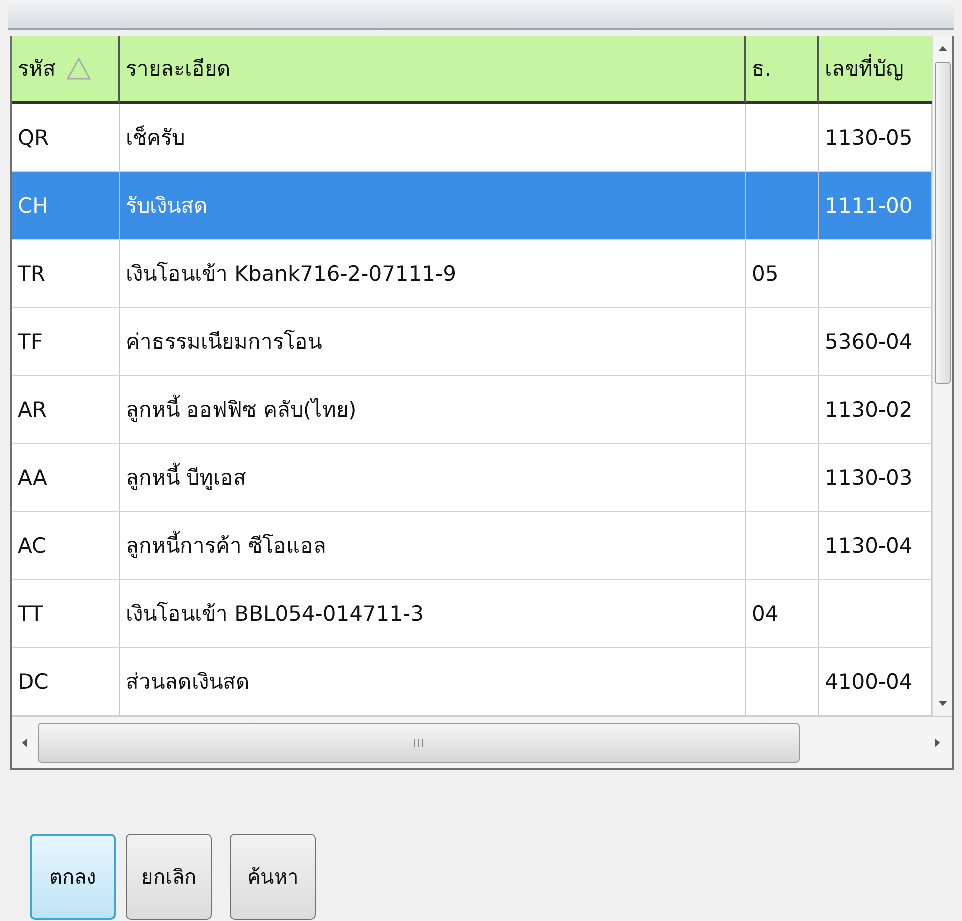  Describe the element at coordinates (875, 342) in the screenshot. I see `table-cell: 5360-04` at that location.